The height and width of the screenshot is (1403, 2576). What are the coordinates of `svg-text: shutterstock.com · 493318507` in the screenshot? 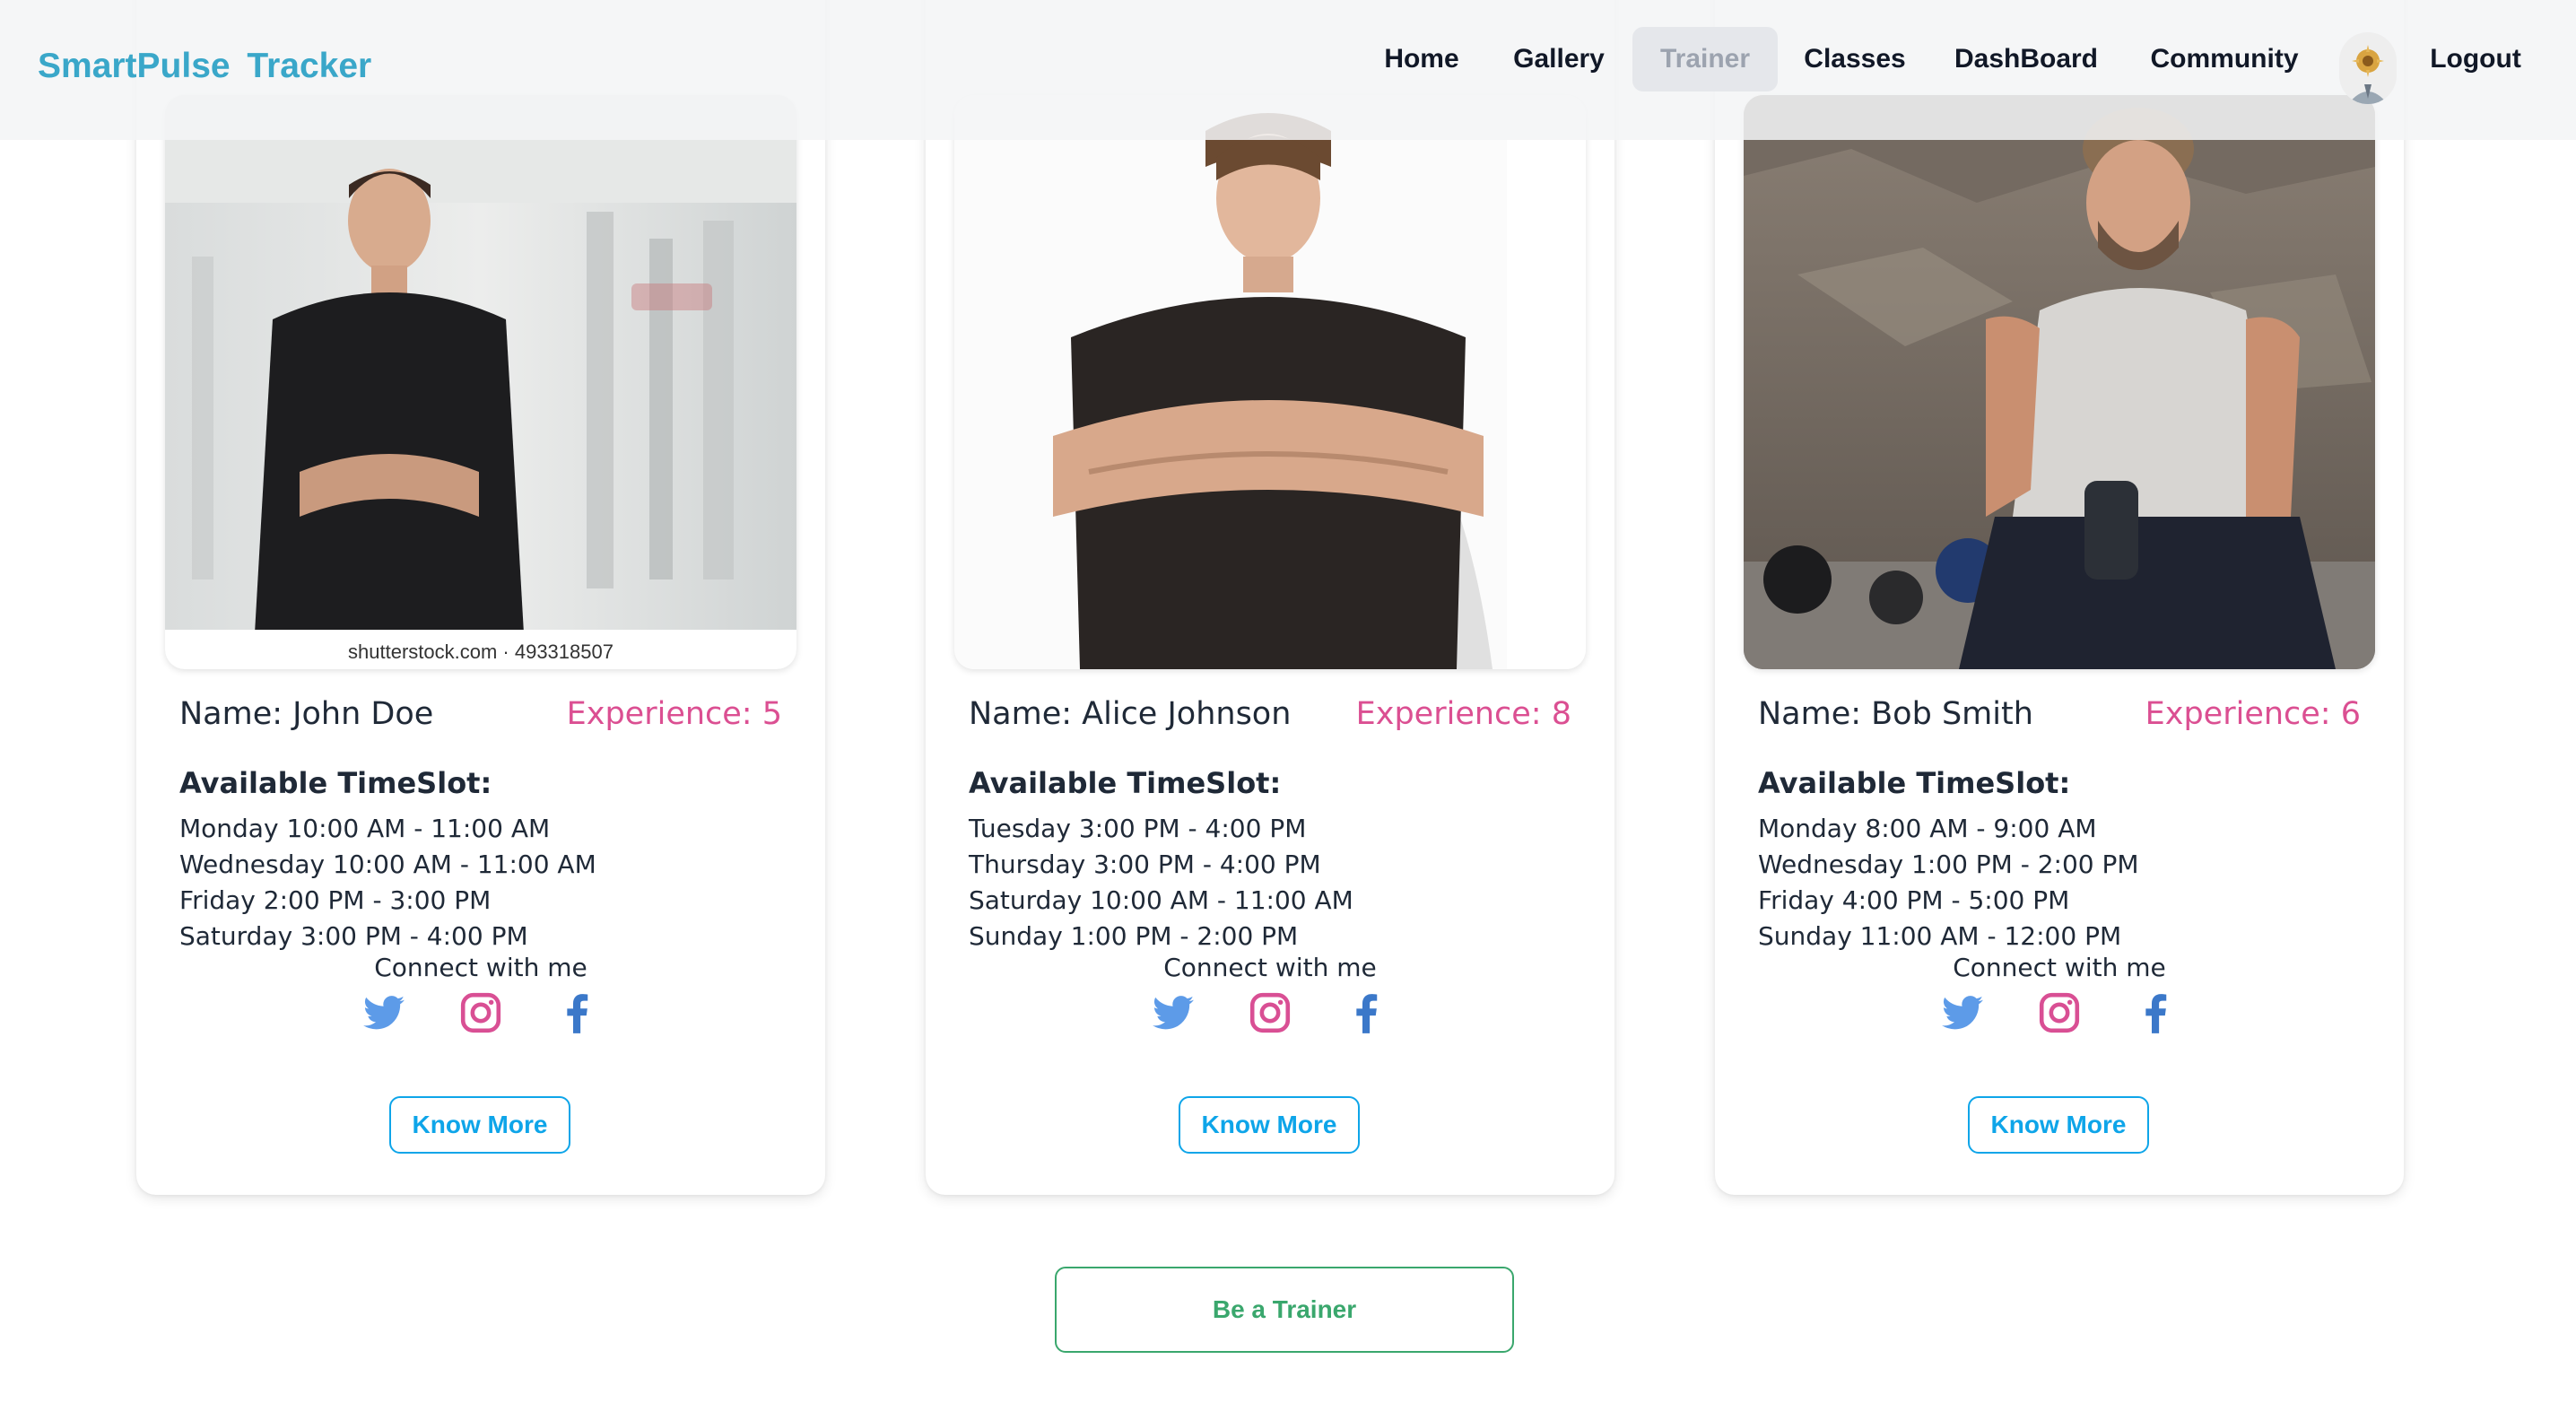 It's located at (481, 651).